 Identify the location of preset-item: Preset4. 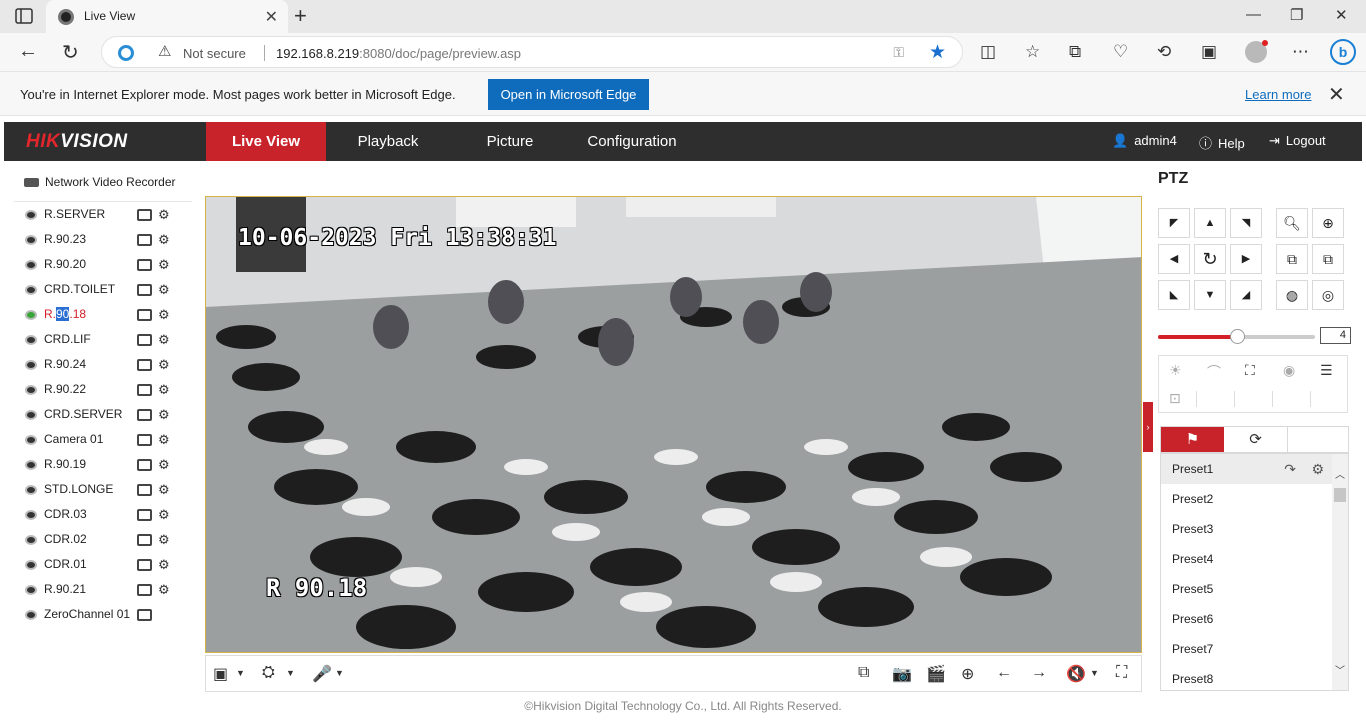
(1254, 559).